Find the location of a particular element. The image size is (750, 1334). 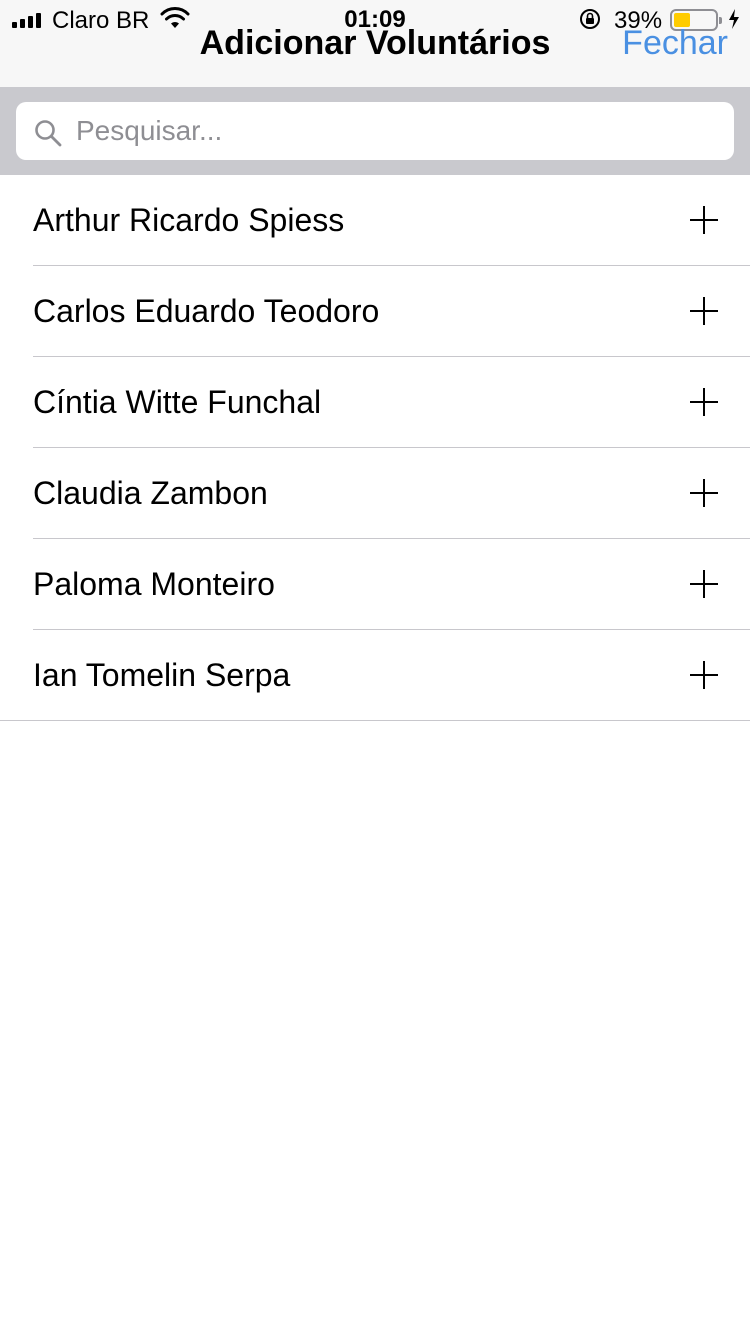

search-icon is located at coordinates (48, 133).